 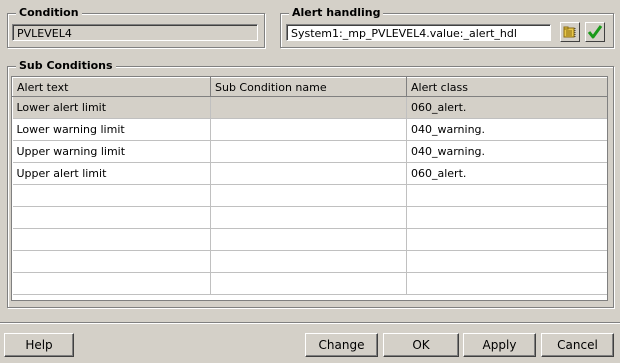 What do you see at coordinates (135, 32) in the screenshot?
I see `condition-field: PVLEVEL4` at bounding box center [135, 32].